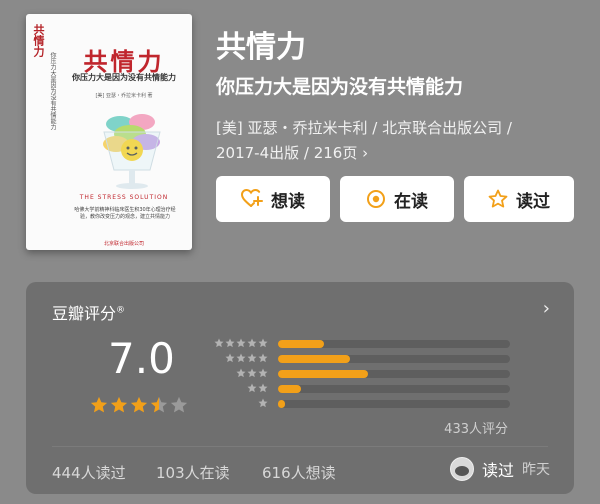  Describe the element at coordinates (121, 310) in the screenshot. I see `rating-trademark: ®` at that location.